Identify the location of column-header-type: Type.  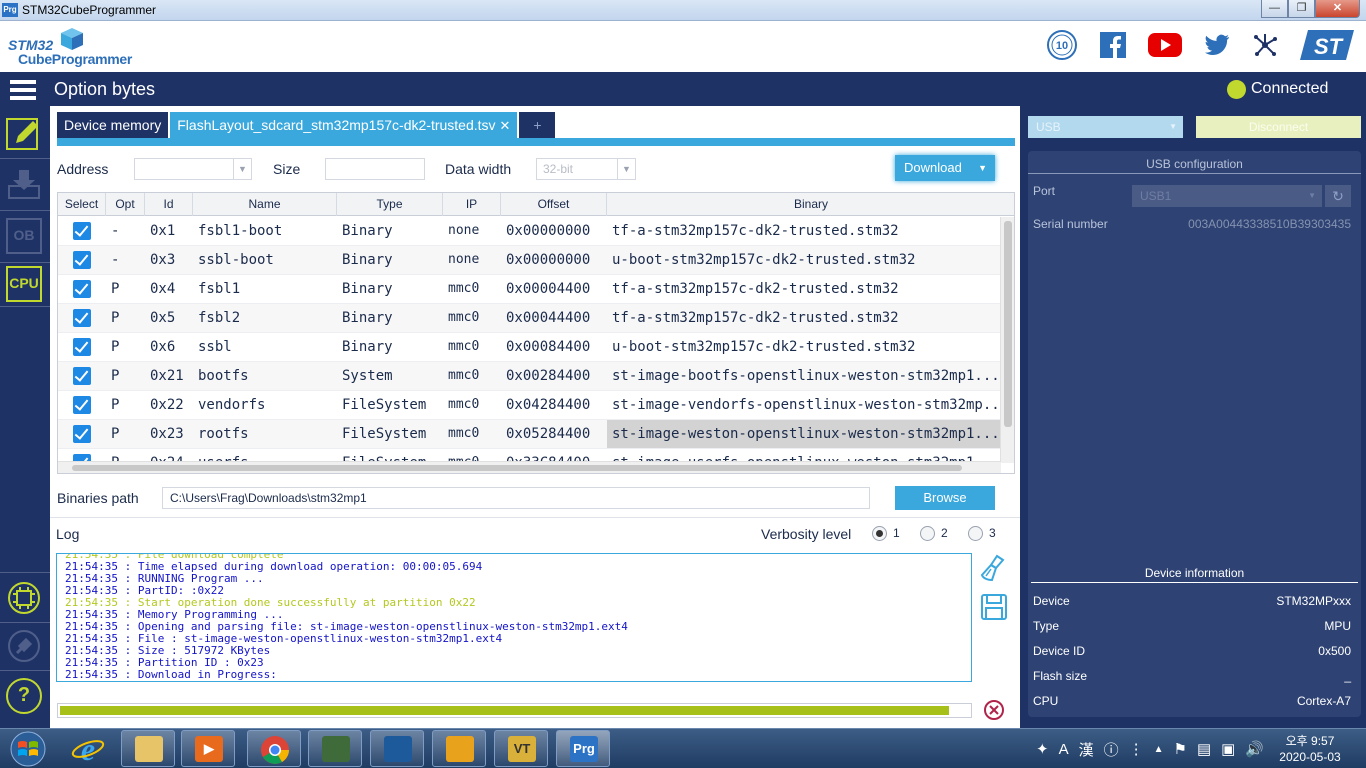
(390, 204).